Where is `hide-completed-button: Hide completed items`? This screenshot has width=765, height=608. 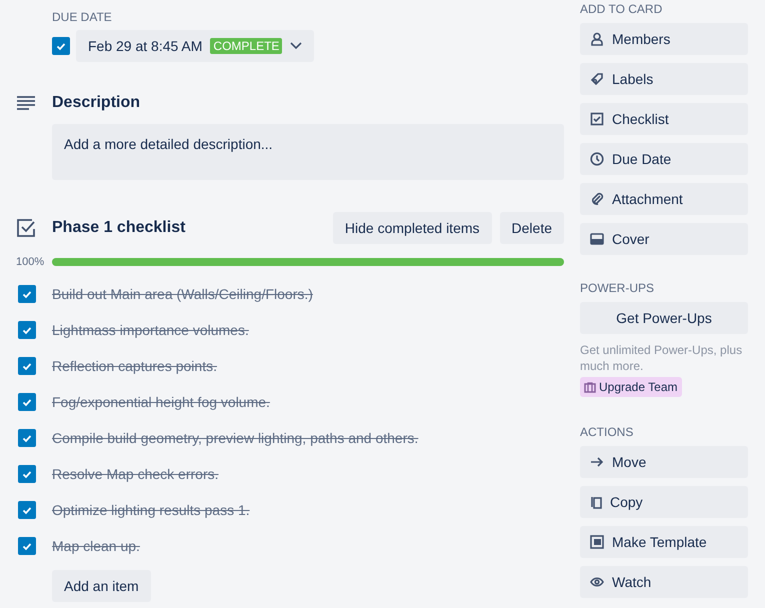 hide-completed-button: Hide completed items is located at coordinates (412, 228).